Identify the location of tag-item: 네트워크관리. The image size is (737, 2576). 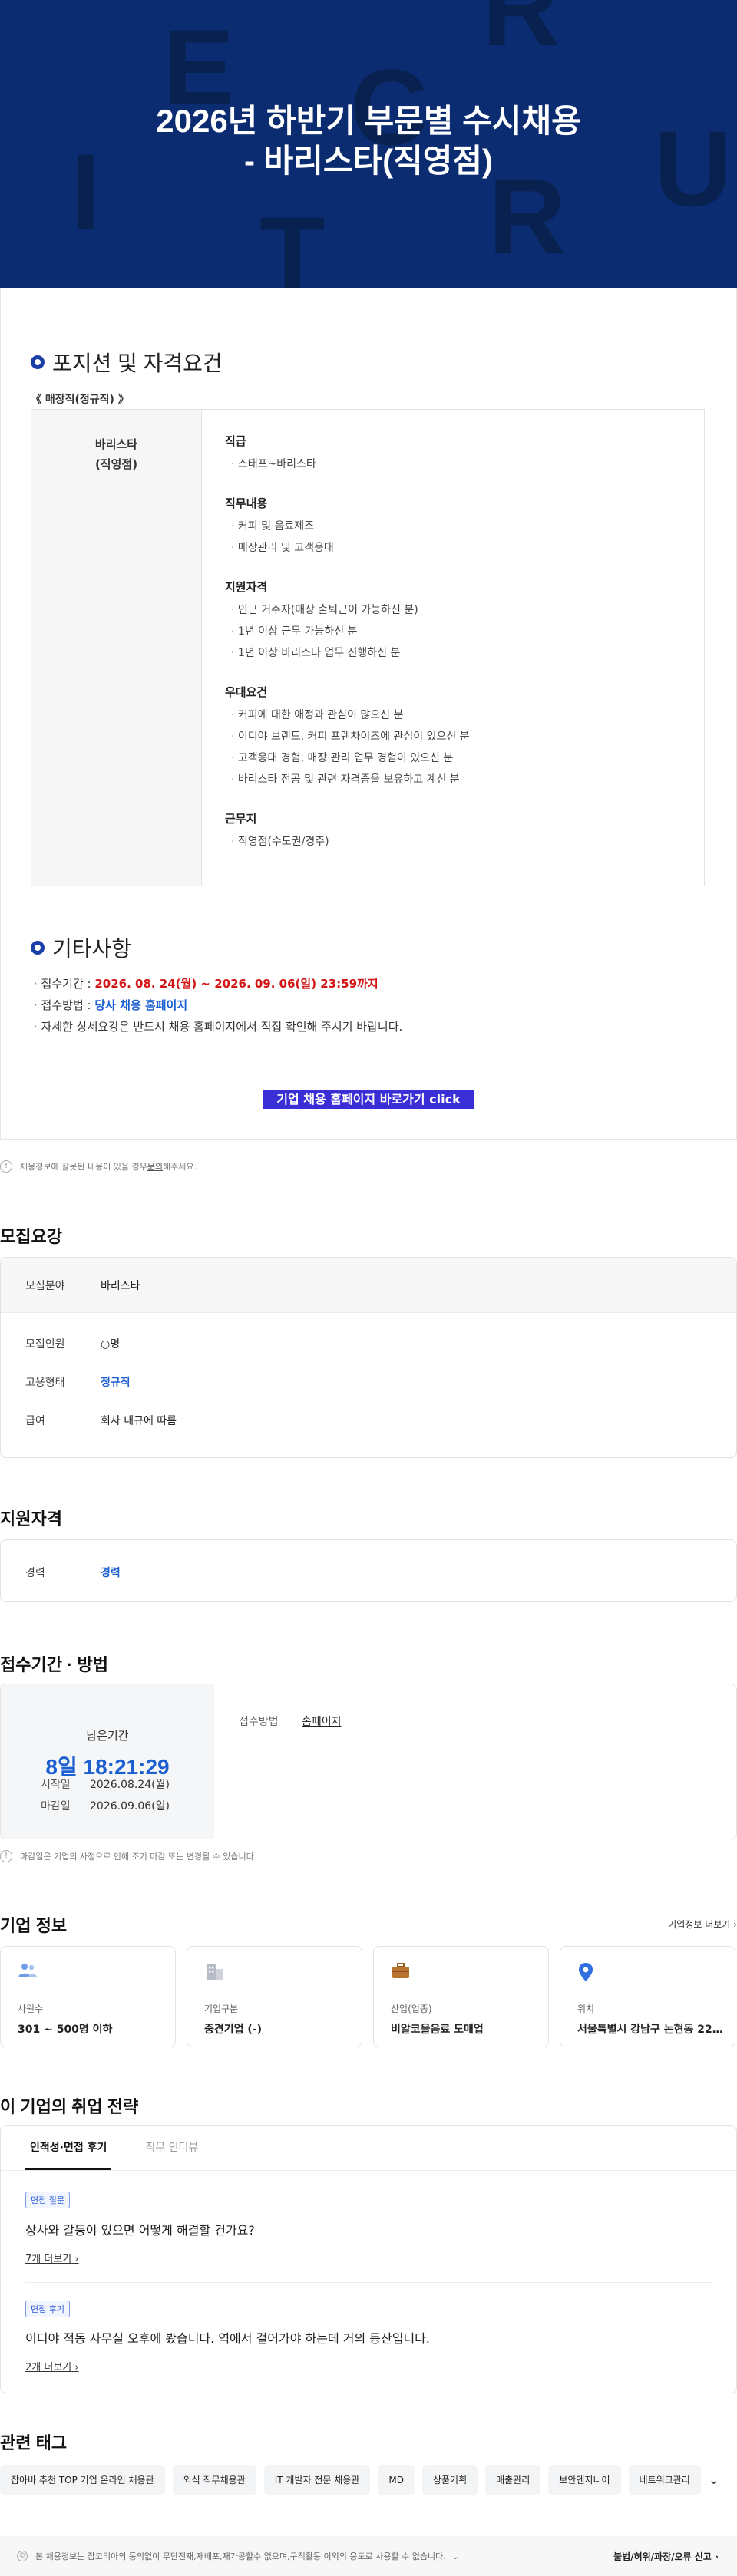
(664, 2480).